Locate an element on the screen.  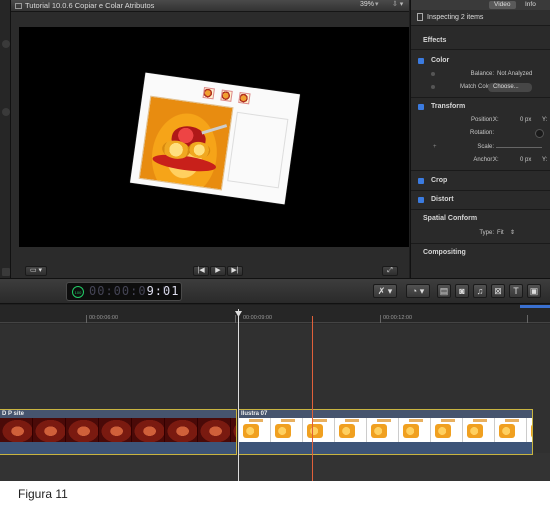
food-illustration is located at coordinates (186, 143).